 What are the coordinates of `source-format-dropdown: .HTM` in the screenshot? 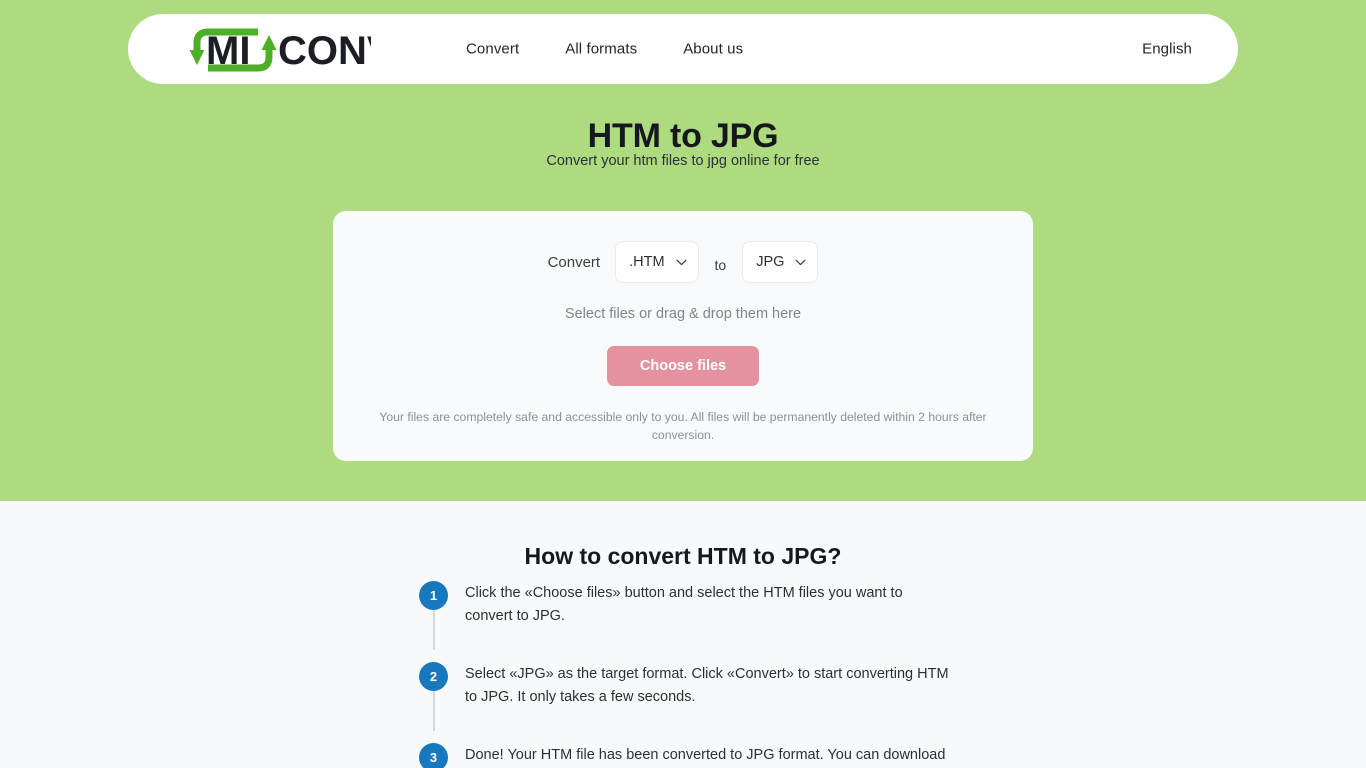 It's located at (657, 262).